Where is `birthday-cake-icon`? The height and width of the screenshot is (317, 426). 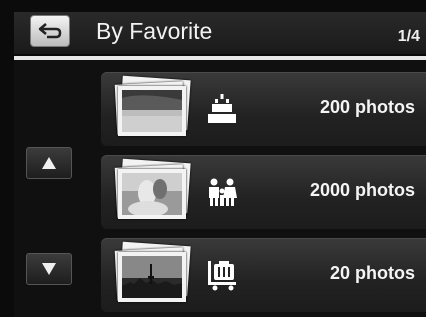 birthday-cake-icon is located at coordinates (222, 108).